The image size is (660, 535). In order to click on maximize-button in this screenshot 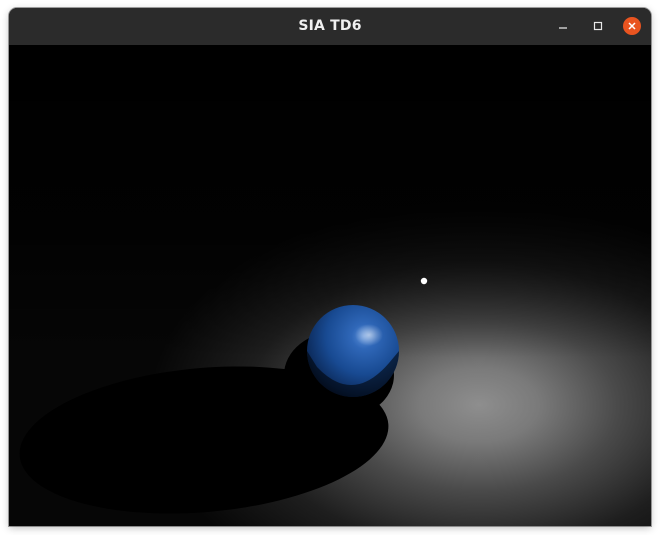, I will do `click(598, 26)`.